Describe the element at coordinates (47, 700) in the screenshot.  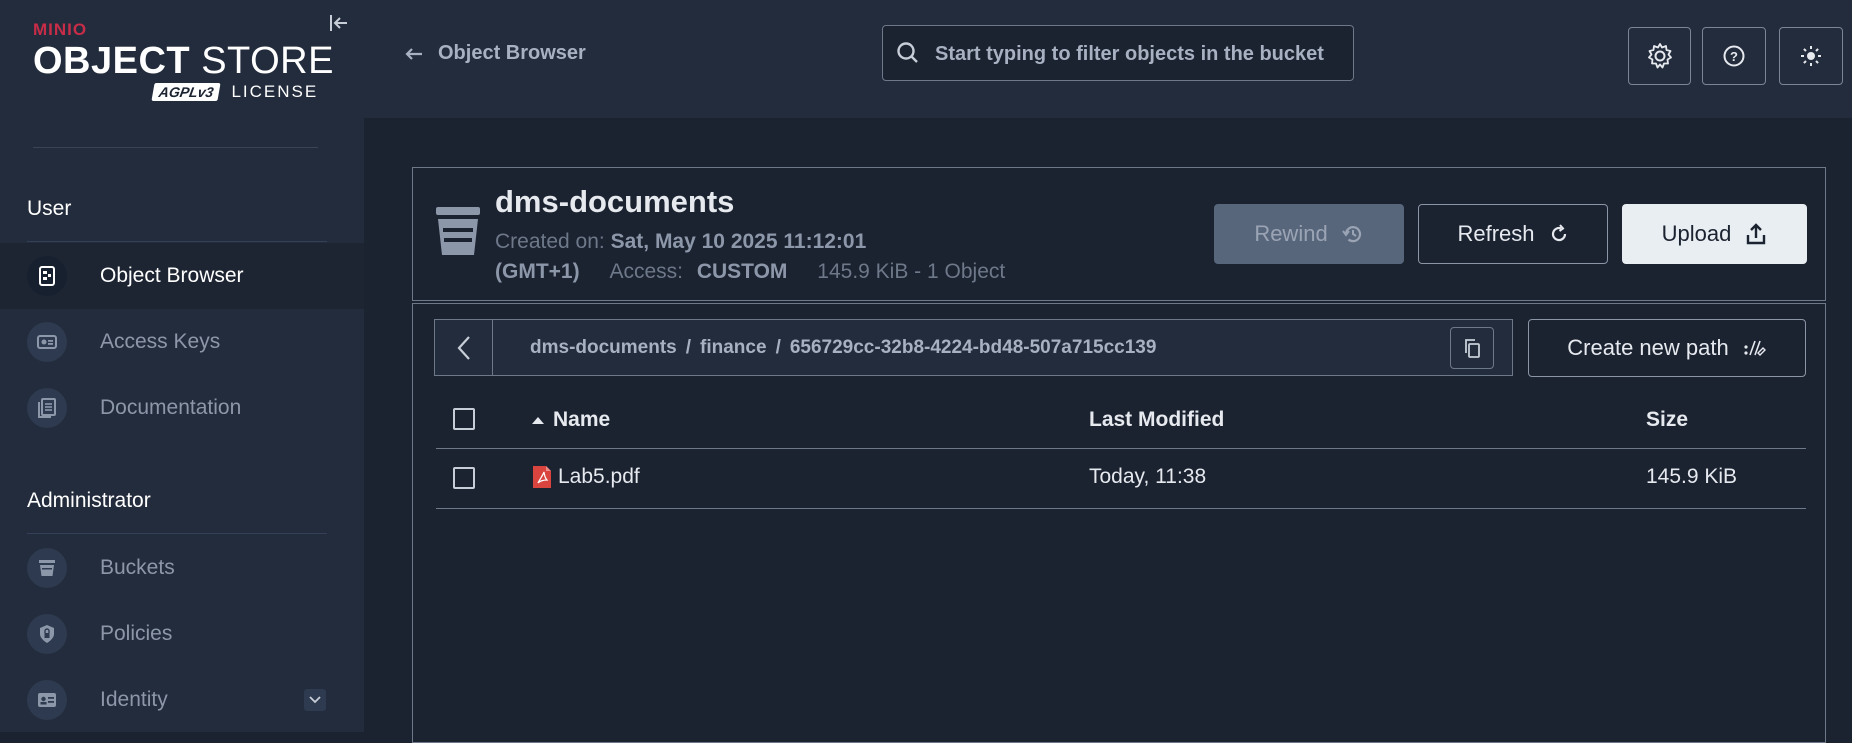
I see `identity-icon` at that location.